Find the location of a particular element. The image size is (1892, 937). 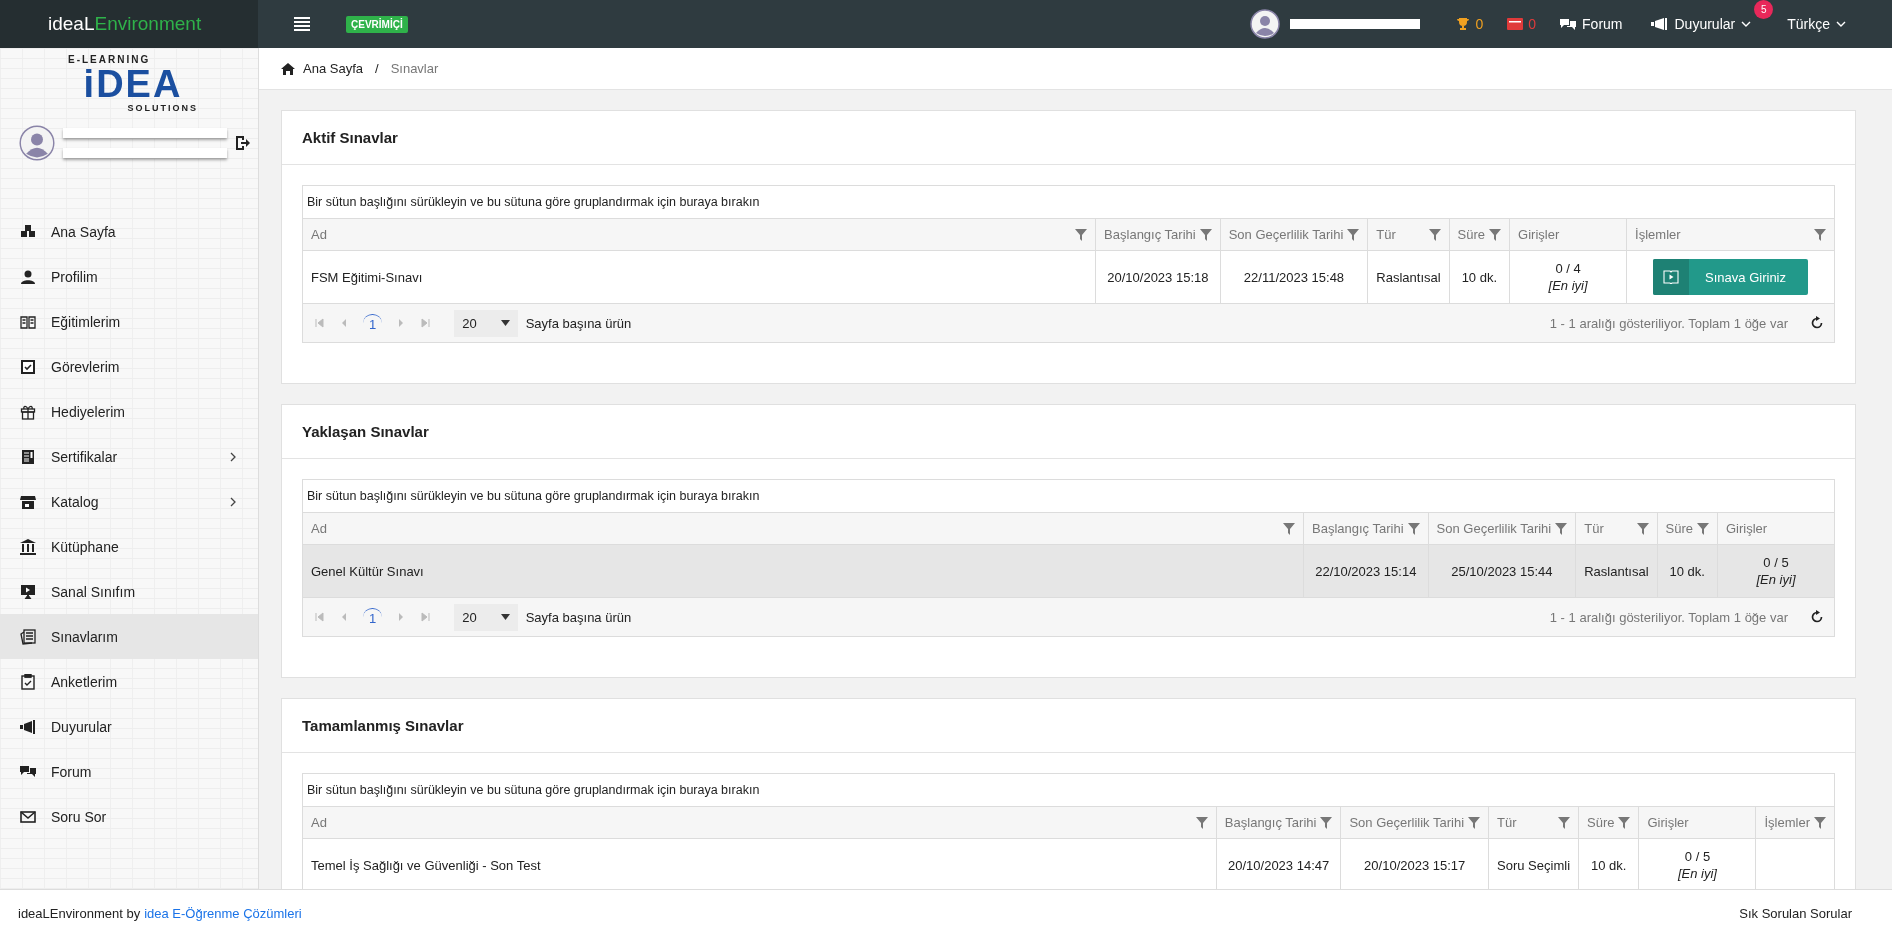

panel-title: Yaklaşan Sınavlar is located at coordinates (1068, 432).